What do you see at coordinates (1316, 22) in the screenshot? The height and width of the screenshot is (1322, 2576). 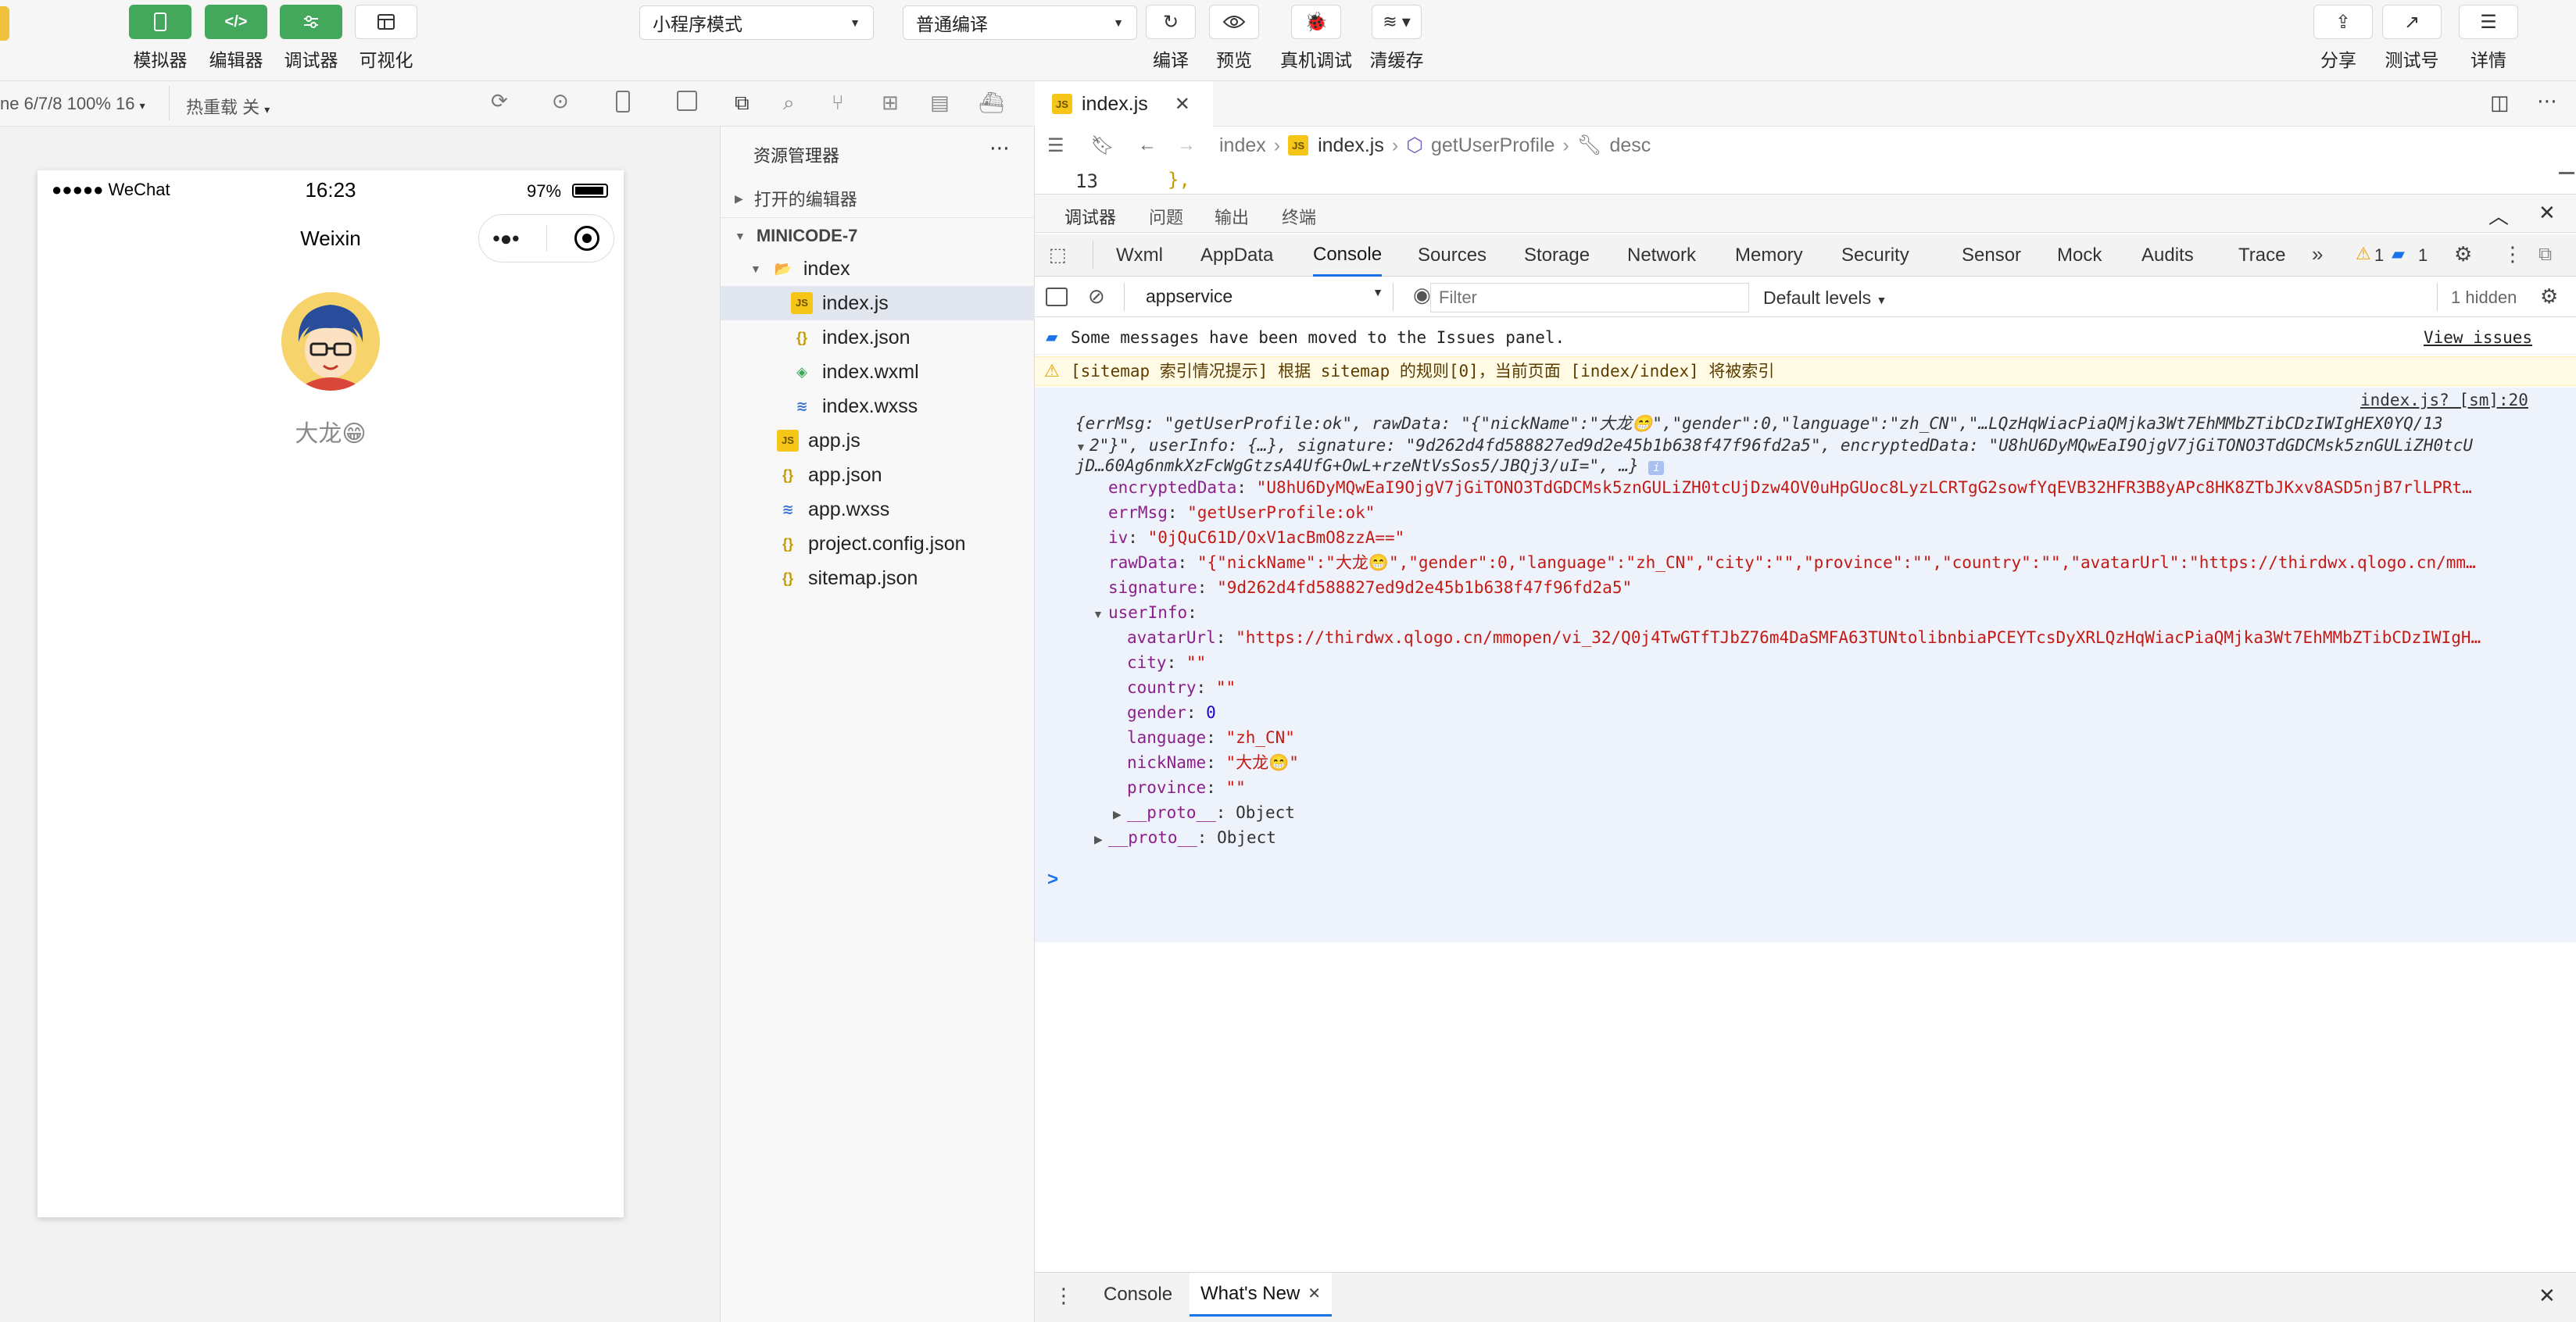 I see `real-debug-button: 🐞` at bounding box center [1316, 22].